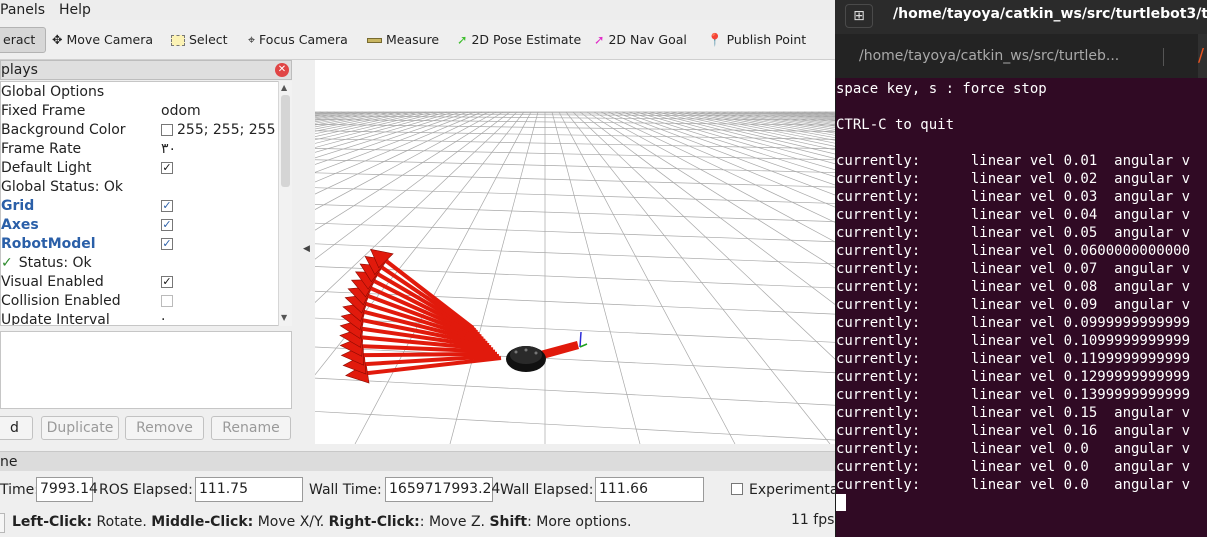  Describe the element at coordinates (285, 141) in the screenshot. I see `scroll-thumb` at that location.